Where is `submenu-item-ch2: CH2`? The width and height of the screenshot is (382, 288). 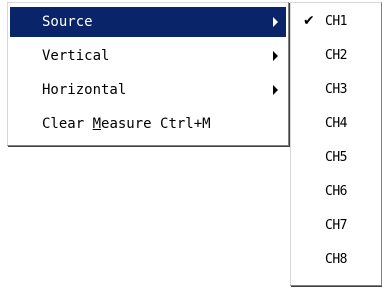 submenu-item-ch2: CH2 is located at coordinates (336, 56).